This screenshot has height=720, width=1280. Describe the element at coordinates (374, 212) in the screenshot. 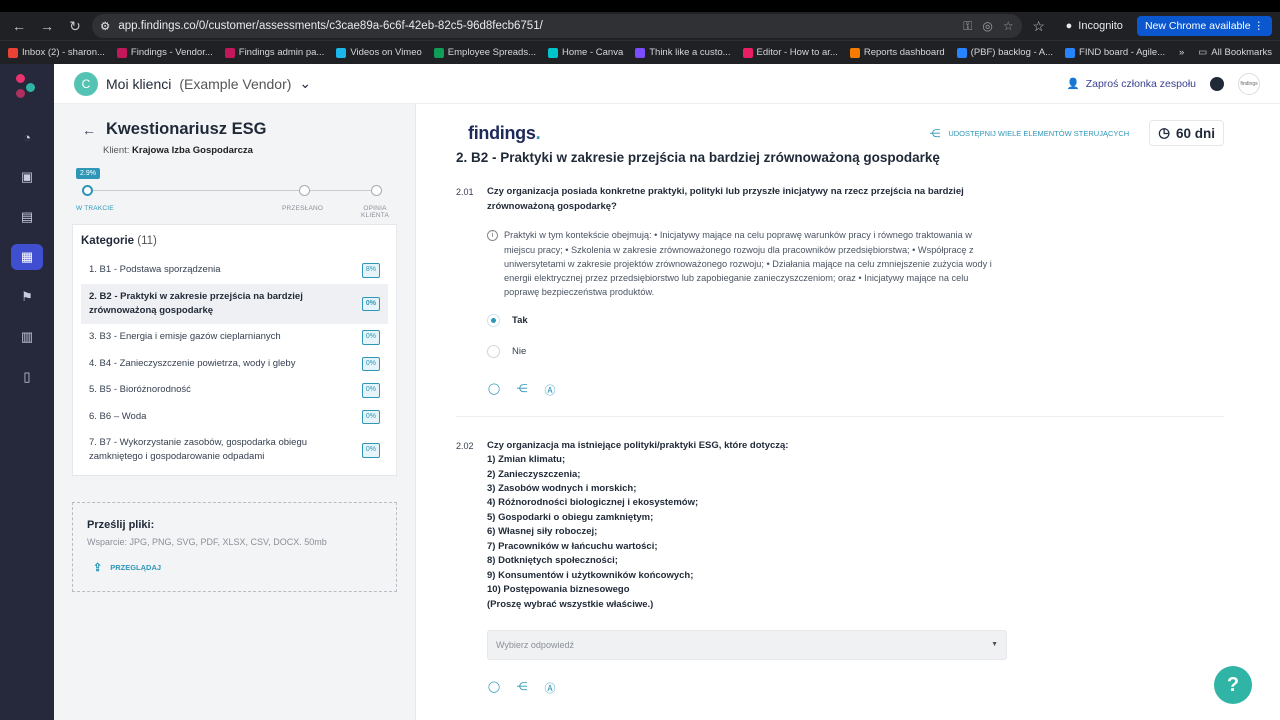

I see `step-label: OPINIA KLIENTA` at that location.